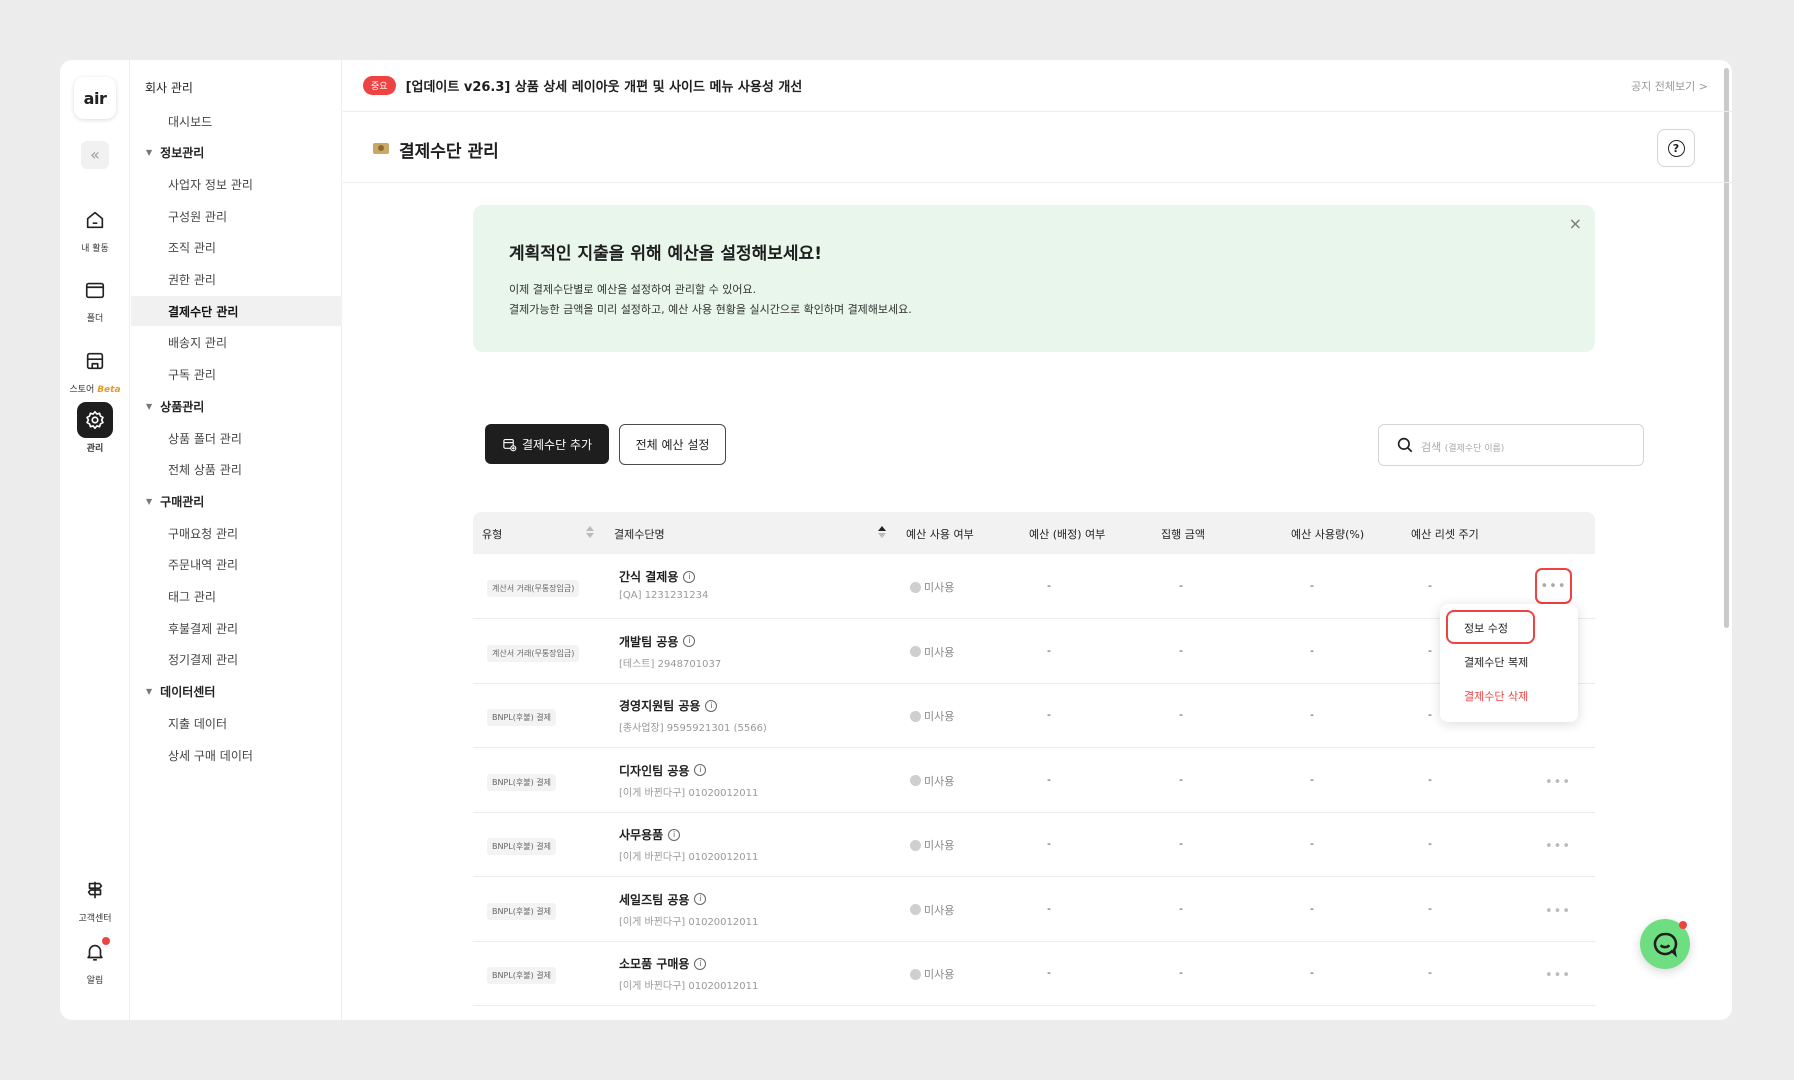  Describe the element at coordinates (95, 540) in the screenshot. I see `icon-rail: air « 내 활동 폴더 스토어 Beta 관리 고객센터 알림` at that location.